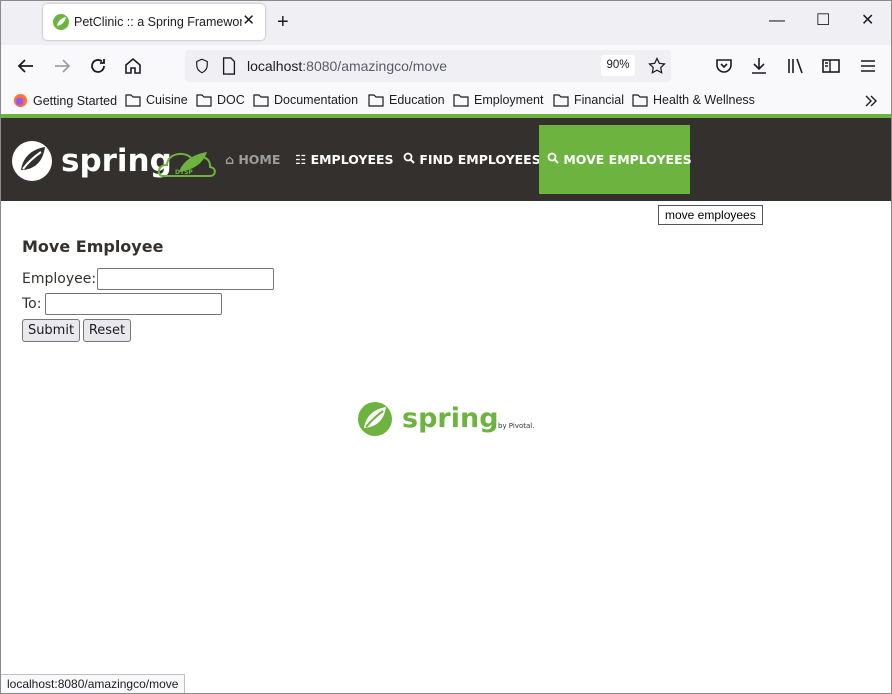 The image size is (892, 694). I want to click on page-icon, so click(229, 66).